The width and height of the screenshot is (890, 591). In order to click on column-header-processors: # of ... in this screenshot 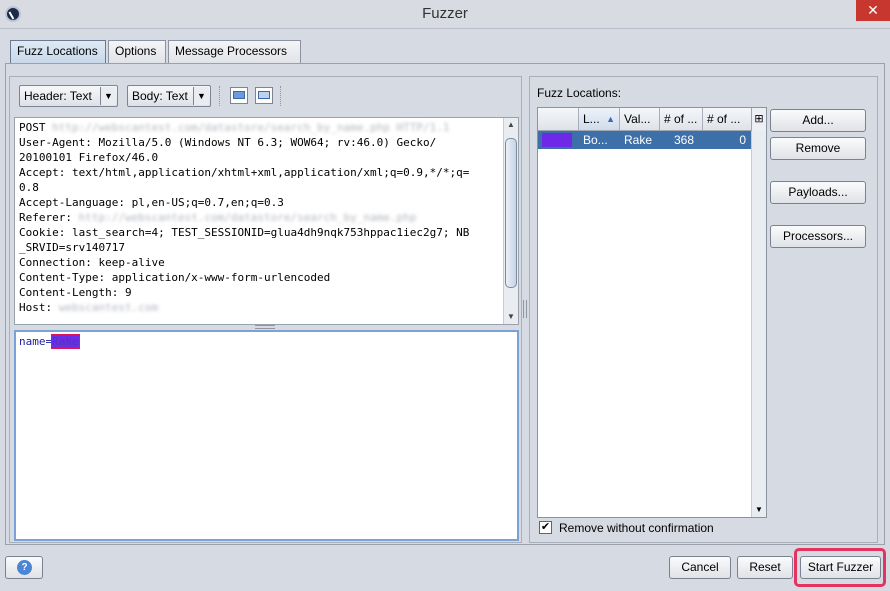, I will do `click(727, 119)`.